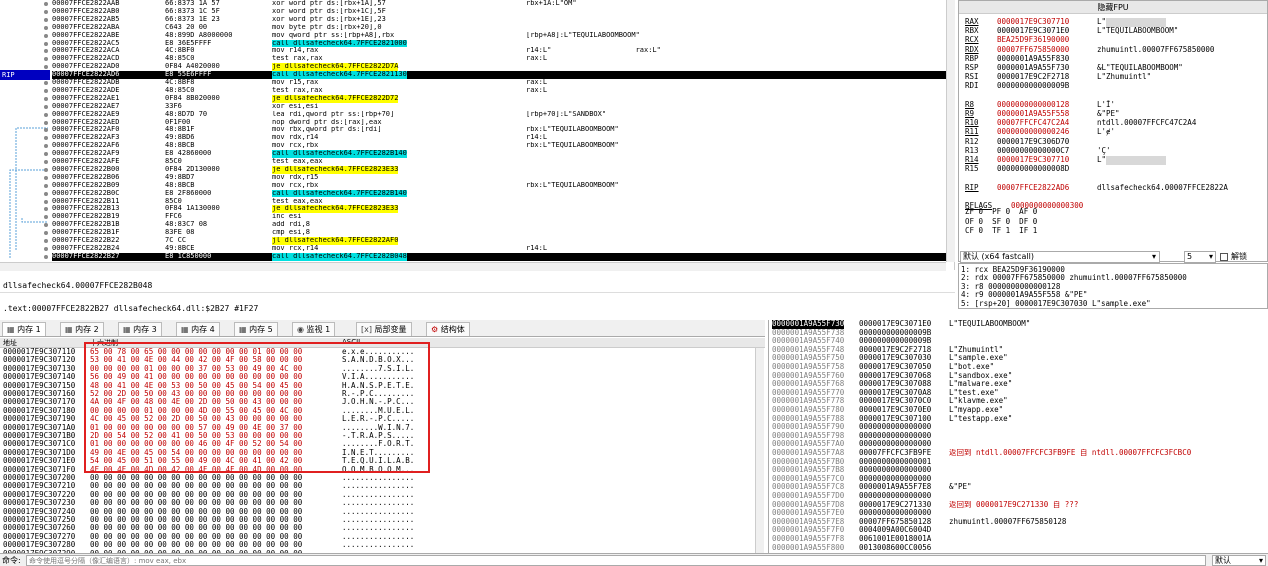  What do you see at coordinates (1113, 295) in the screenshot?
I see `argument-row: 4: r9 0000001A9A55F558 &"PE"` at bounding box center [1113, 295].